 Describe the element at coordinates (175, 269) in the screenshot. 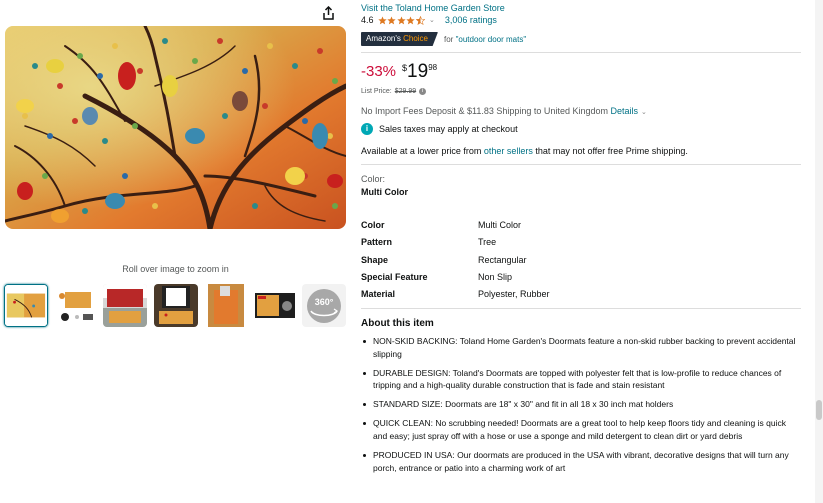

I see `zoom-hint: Roll over image to zoom in` at that location.